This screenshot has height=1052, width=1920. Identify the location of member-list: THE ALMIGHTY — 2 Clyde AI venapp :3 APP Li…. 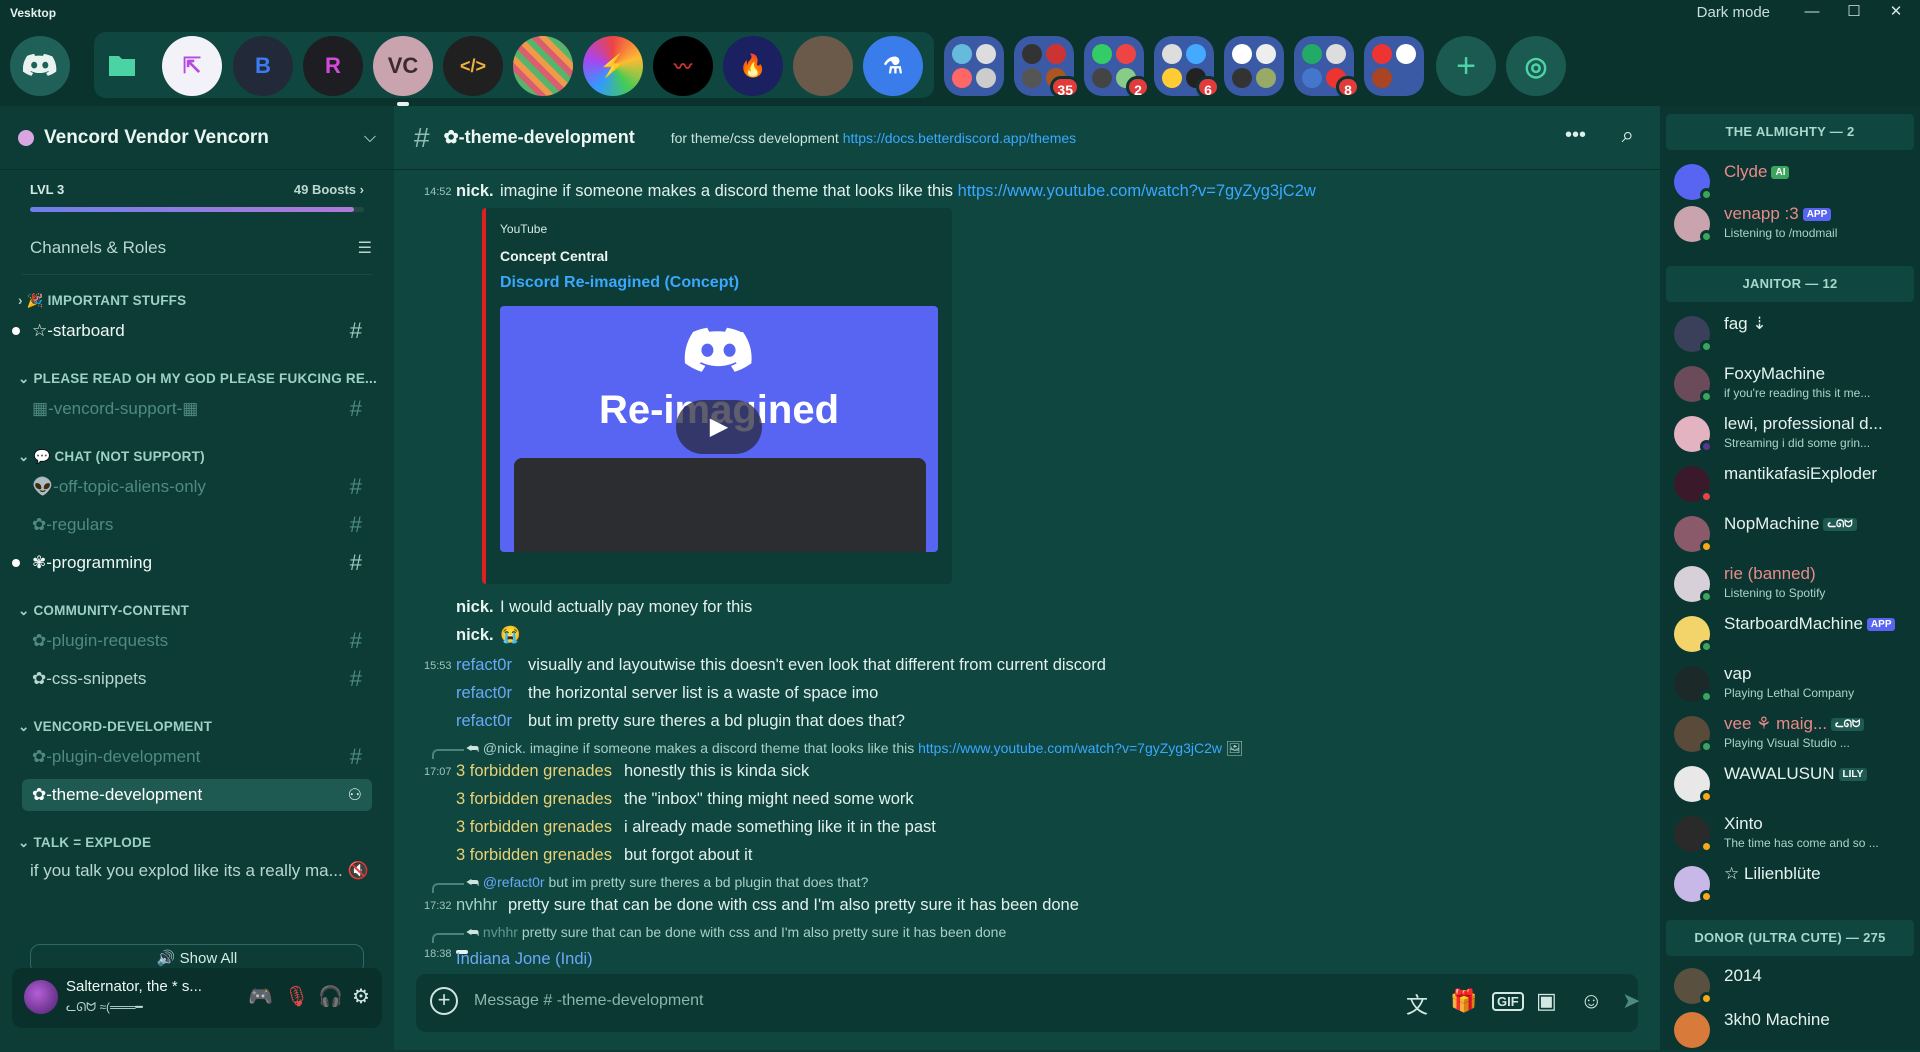
(1790, 578).